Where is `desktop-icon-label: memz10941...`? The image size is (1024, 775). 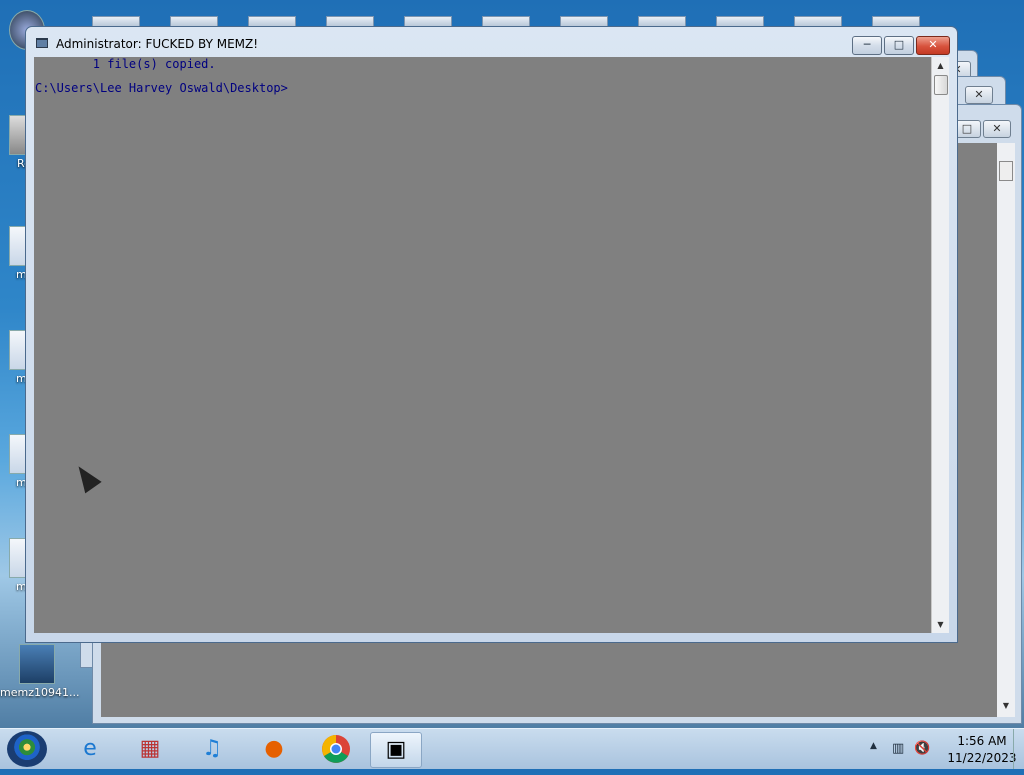
desktop-icon-label: memz10941... is located at coordinates (40, 692).